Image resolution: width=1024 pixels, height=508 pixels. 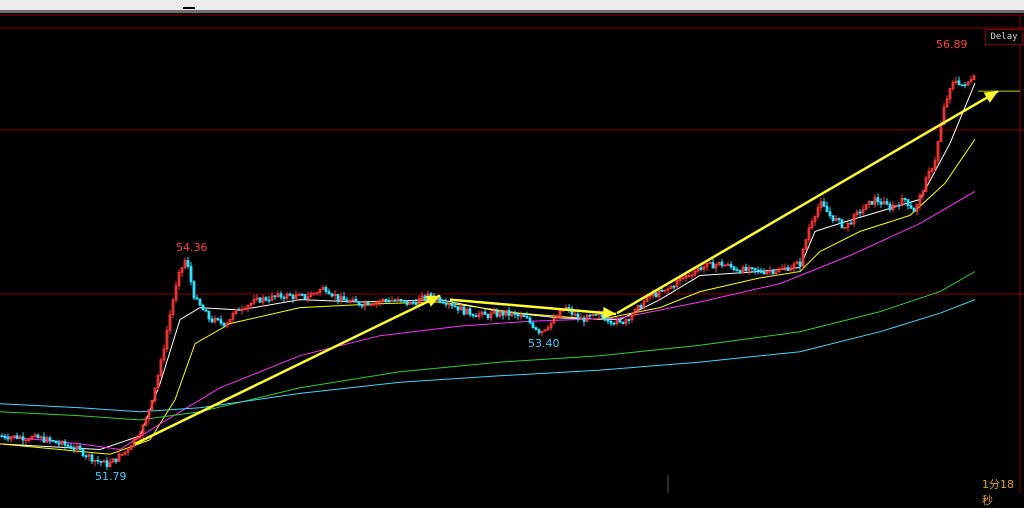 What do you see at coordinates (192, 248) in the screenshot?
I see `high-price-label: 54.36` at bounding box center [192, 248].